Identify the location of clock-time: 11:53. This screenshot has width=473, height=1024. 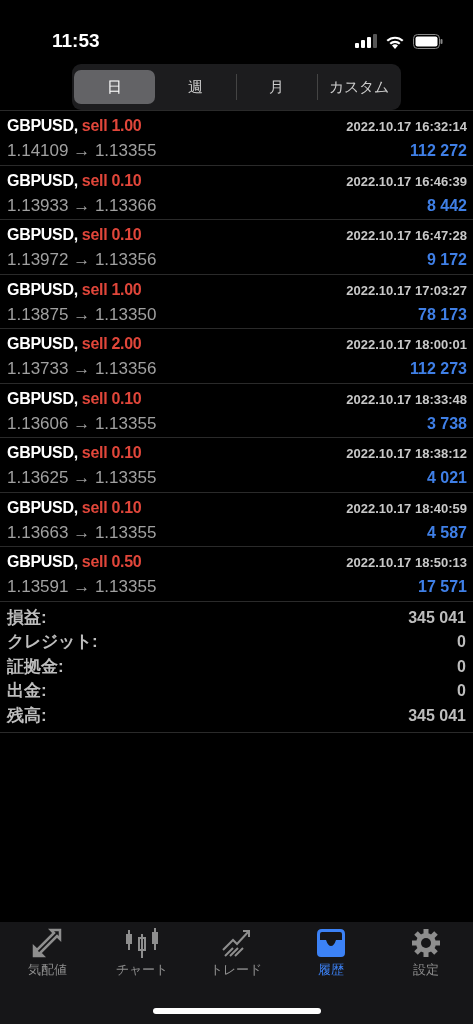
(76, 40).